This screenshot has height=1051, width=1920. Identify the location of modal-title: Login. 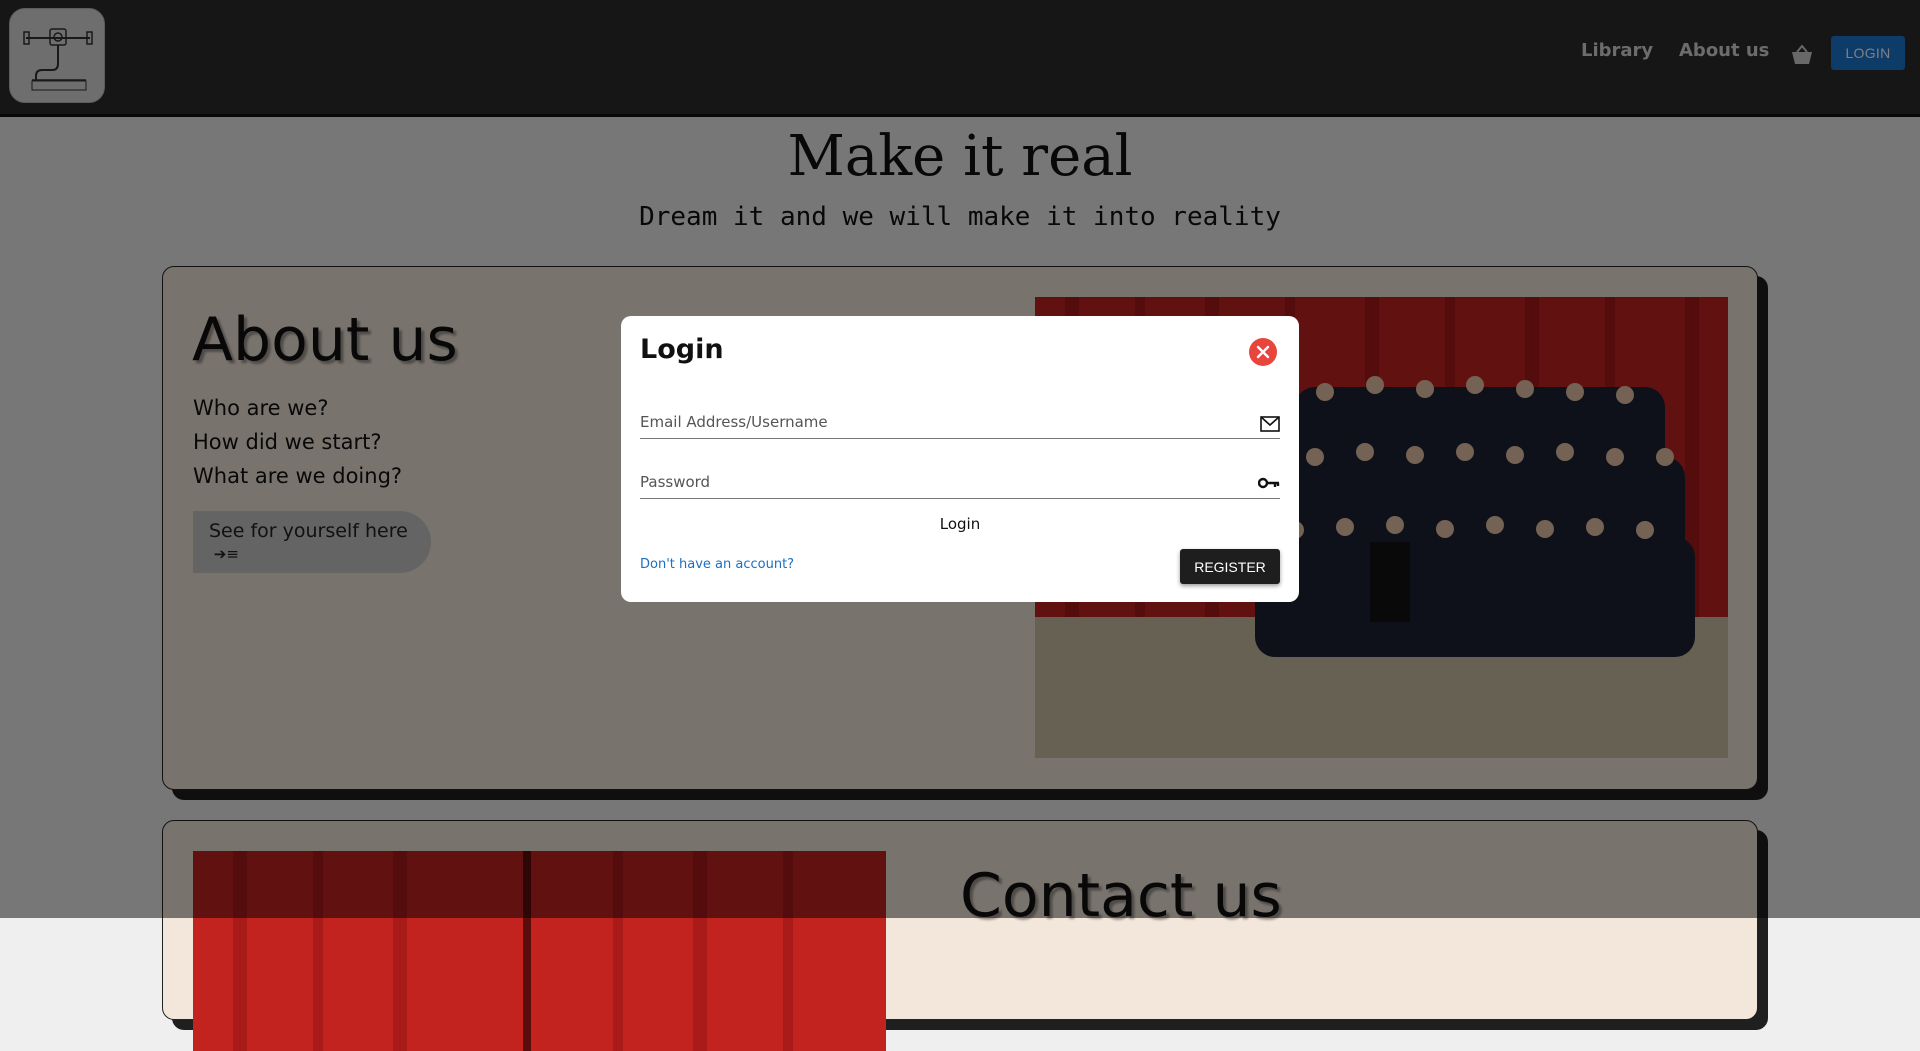
(682, 349).